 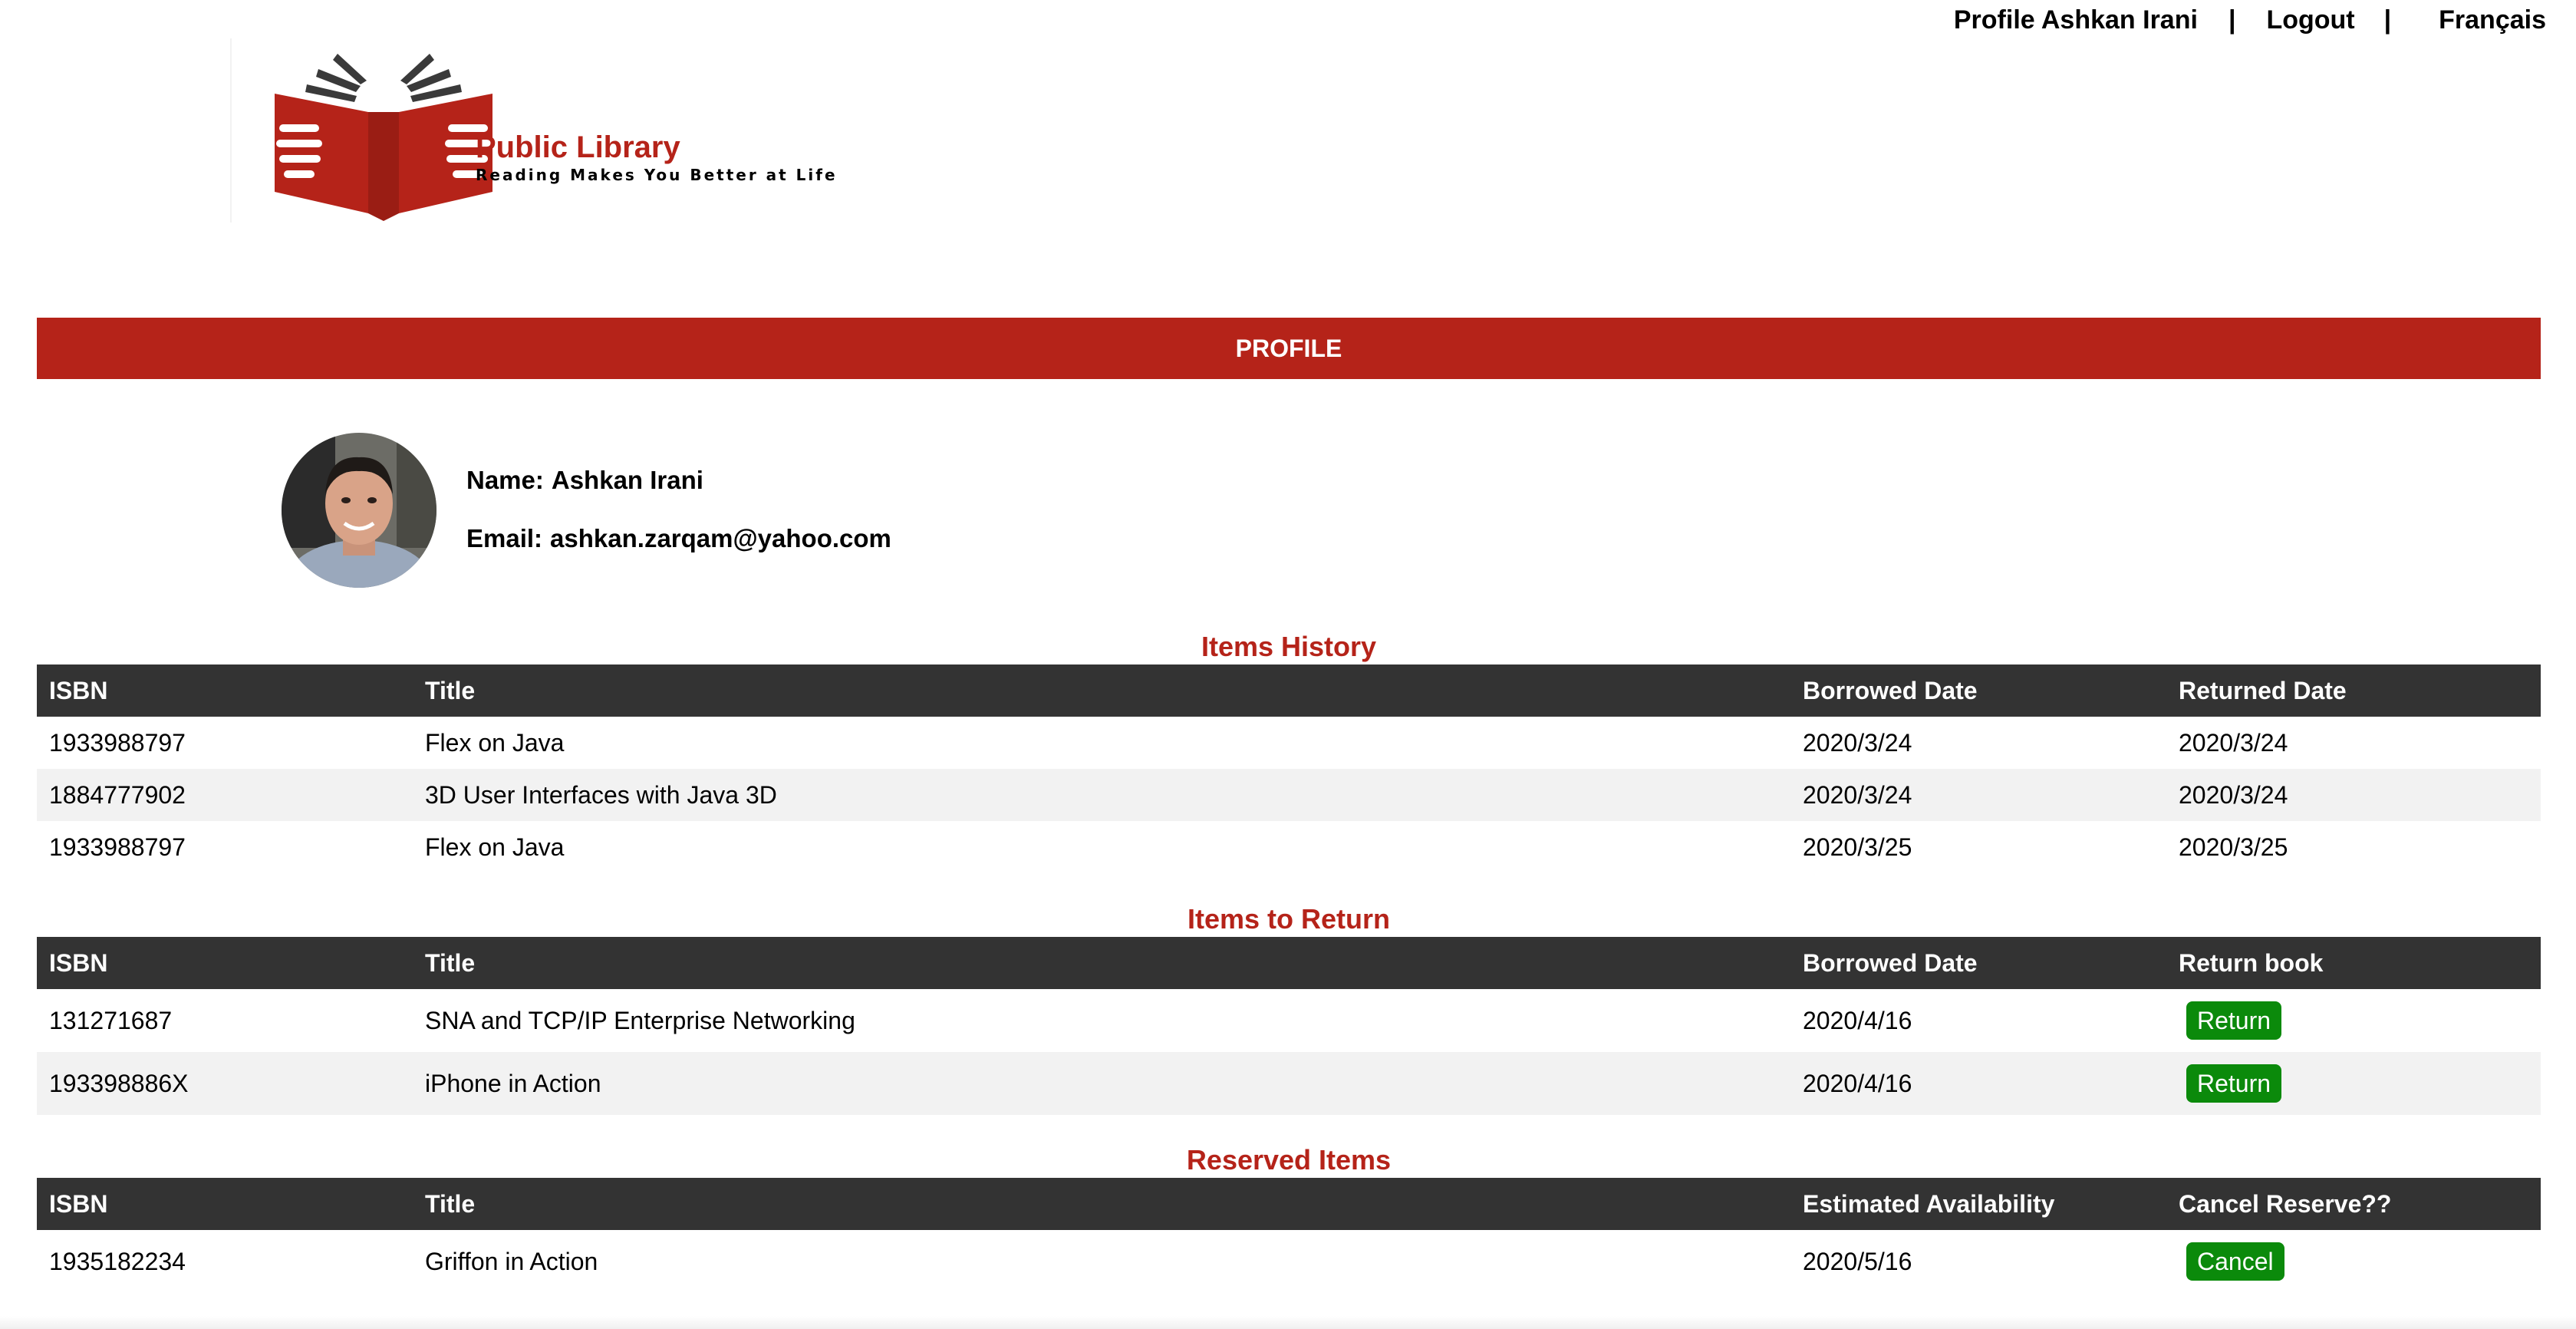 I want to click on cell-title: SNA and TCP/IP Enterprise Networking, so click(x=640, y=1020).